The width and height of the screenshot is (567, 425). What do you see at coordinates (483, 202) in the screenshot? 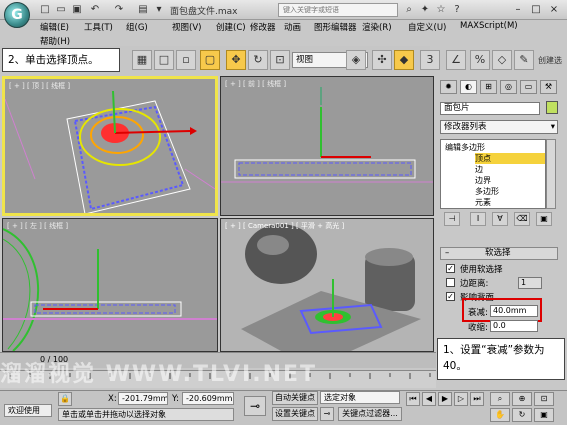
I see `stack-item-element: 元素` at bounding box center [483, 202].